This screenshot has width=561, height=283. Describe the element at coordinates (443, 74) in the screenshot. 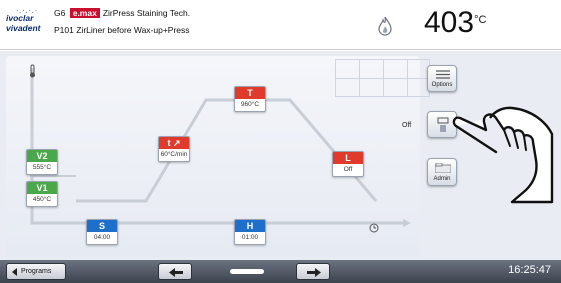

I see `list-icon` at that location.